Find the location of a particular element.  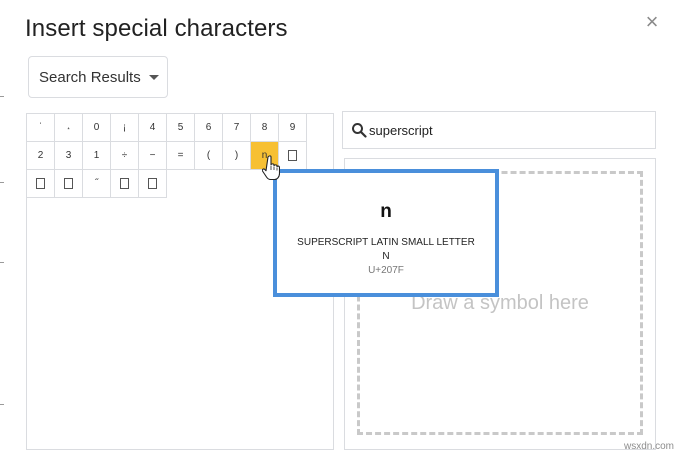

character-cell: ˈ is located at coordinates (41, 128).